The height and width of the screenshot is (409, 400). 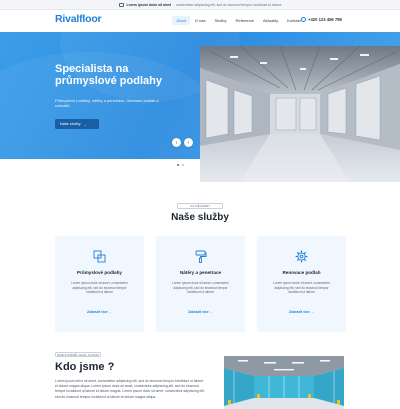 I want to click on logo: Rivalfloor, so click(x=78, y=19).